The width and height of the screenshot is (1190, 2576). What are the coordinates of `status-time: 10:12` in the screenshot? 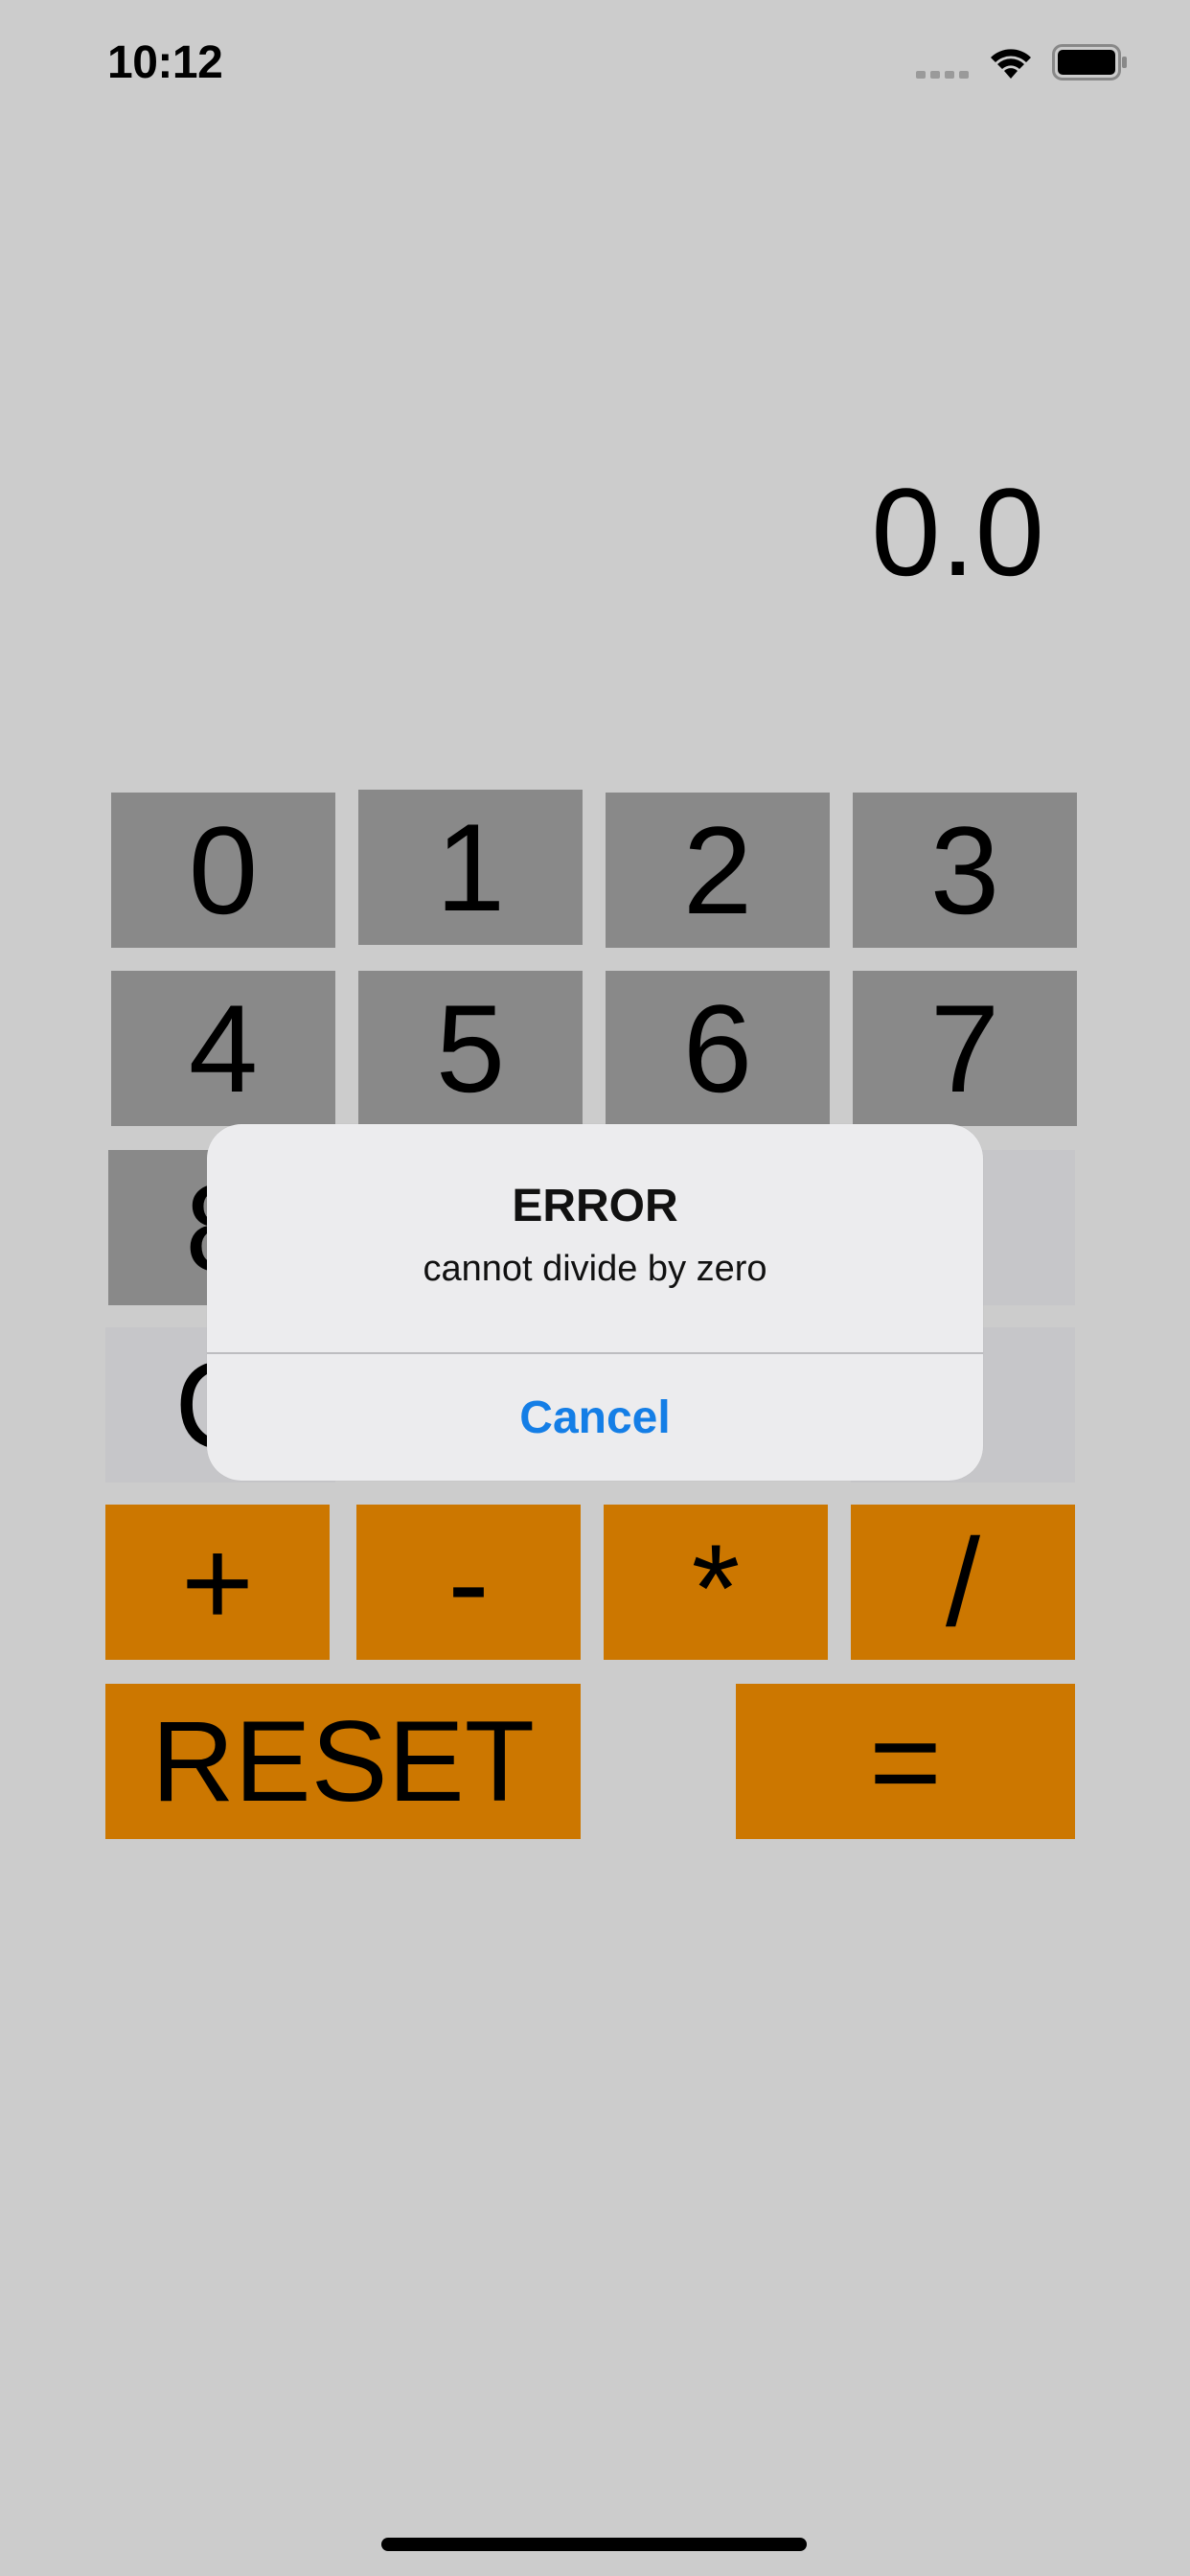 It's located at (165, 63).